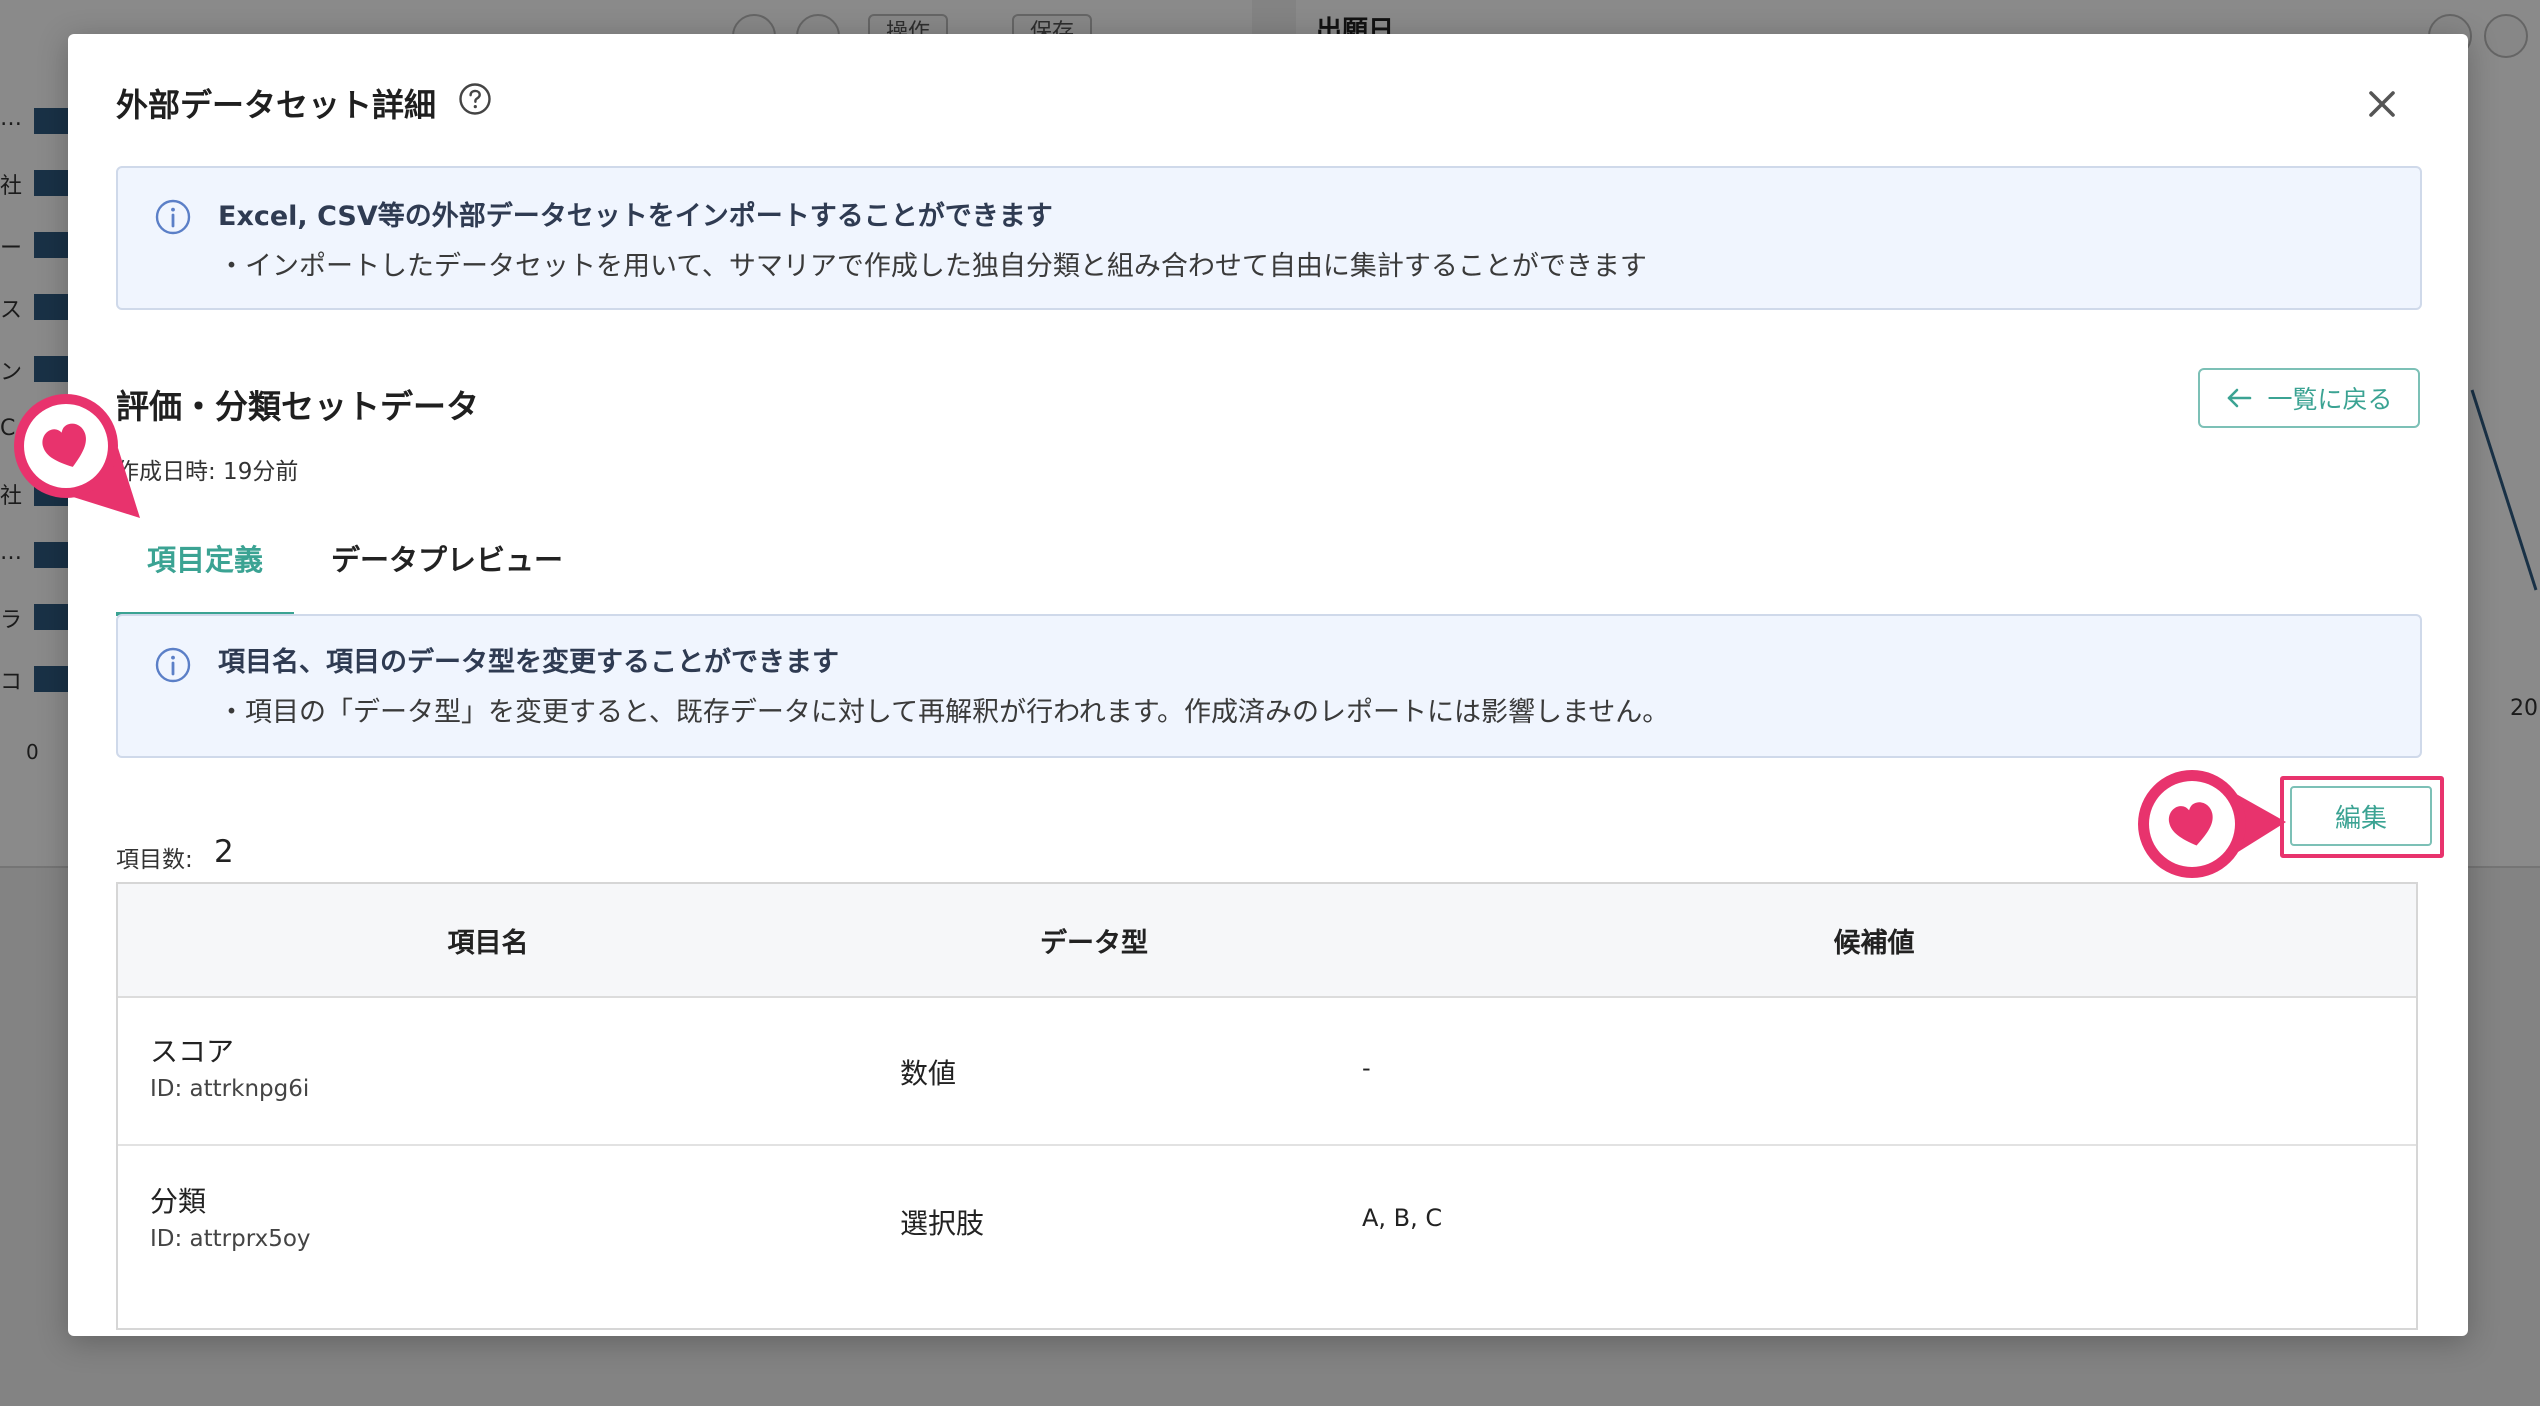  I want to click on tab-bar: 項目定義 データプレビュー, so click(466, 561).